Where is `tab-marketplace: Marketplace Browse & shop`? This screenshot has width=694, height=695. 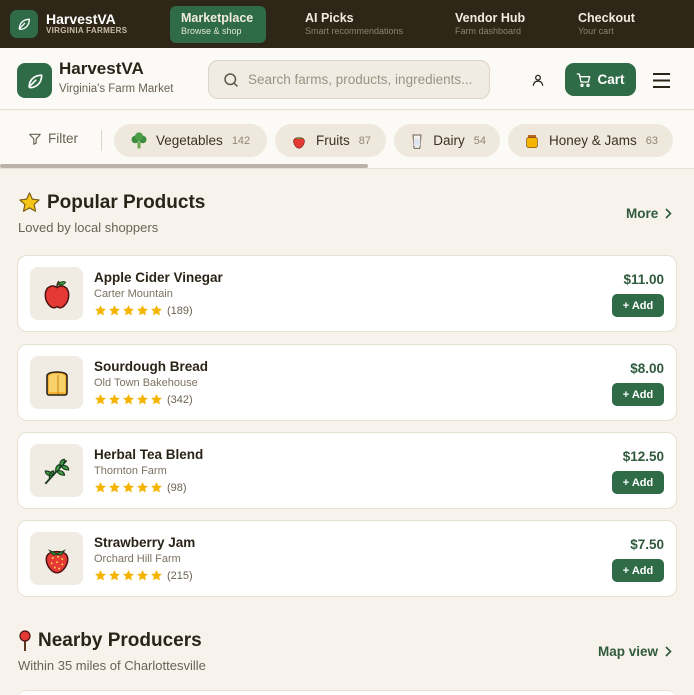 tab-marketplace: Marketplace Browse & shop is located at coordinates (218, 24).